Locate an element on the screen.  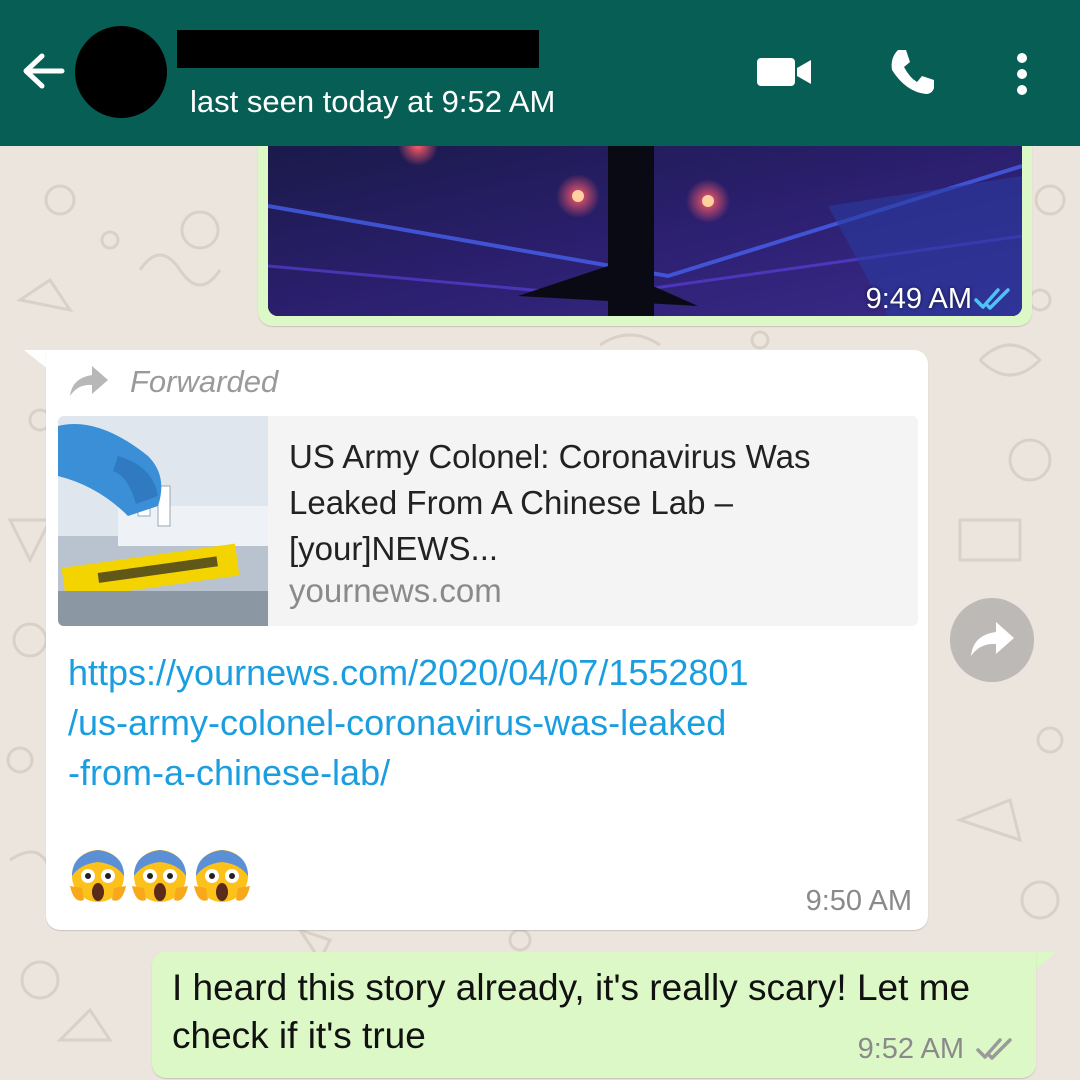
link-preview-domain: yournews.com is located at coordinates (395, 590).